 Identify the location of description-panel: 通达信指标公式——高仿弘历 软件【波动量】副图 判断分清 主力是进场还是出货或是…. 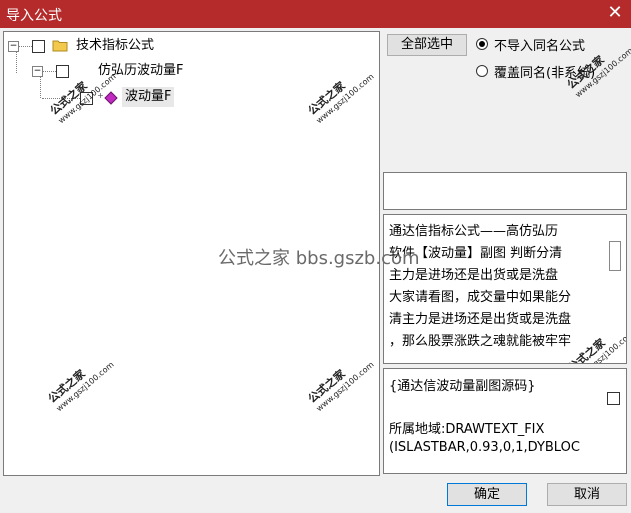
(505, 289).